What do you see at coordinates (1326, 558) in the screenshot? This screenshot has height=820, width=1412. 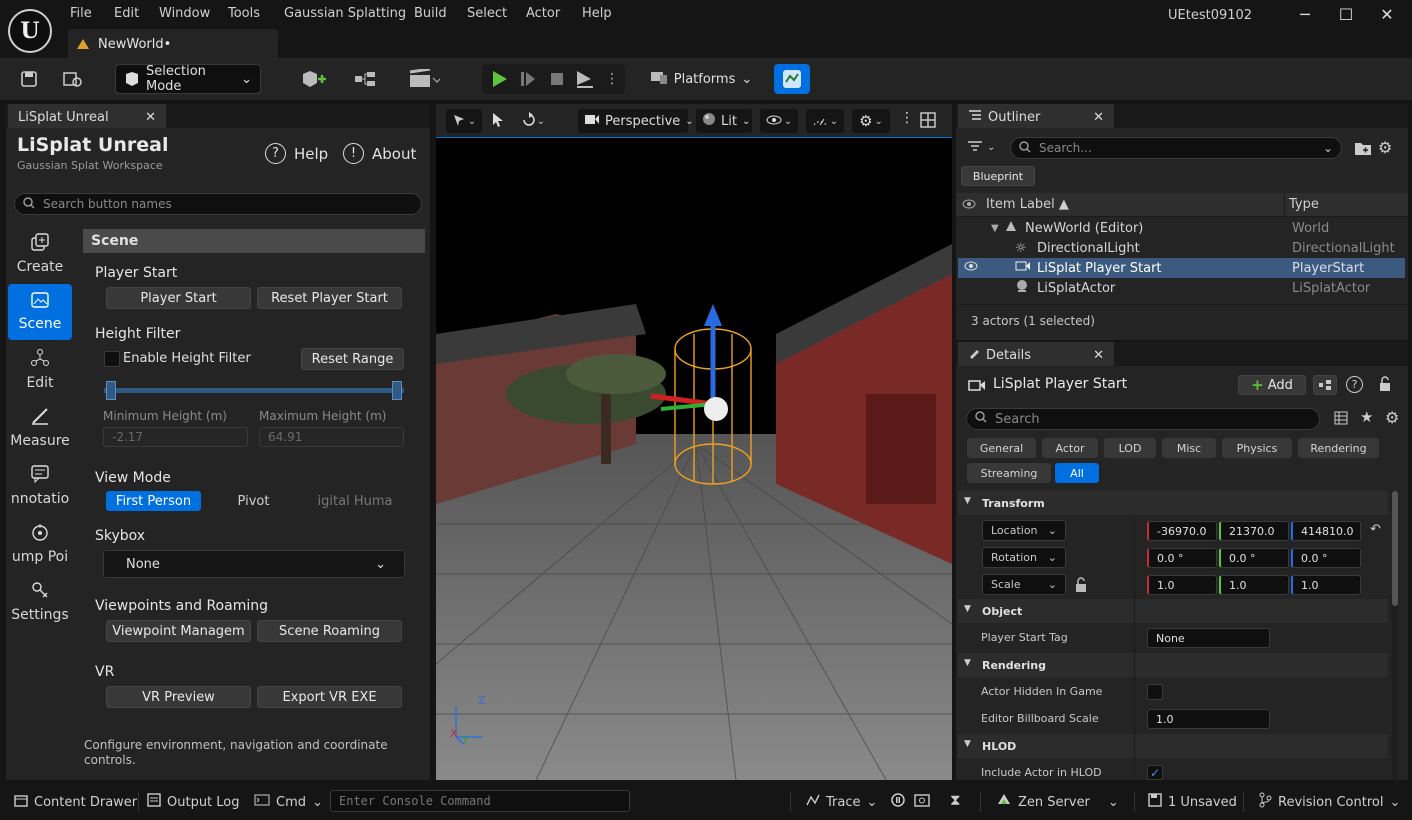 I see `rotation-z-input: 0.0 °` at bounding box center [1326, 558].